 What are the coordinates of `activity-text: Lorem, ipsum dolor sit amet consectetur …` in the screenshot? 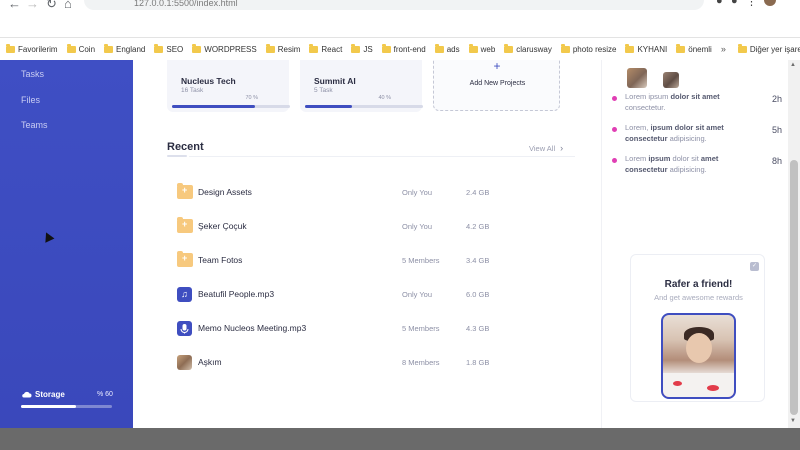 It's located at (674, 133).